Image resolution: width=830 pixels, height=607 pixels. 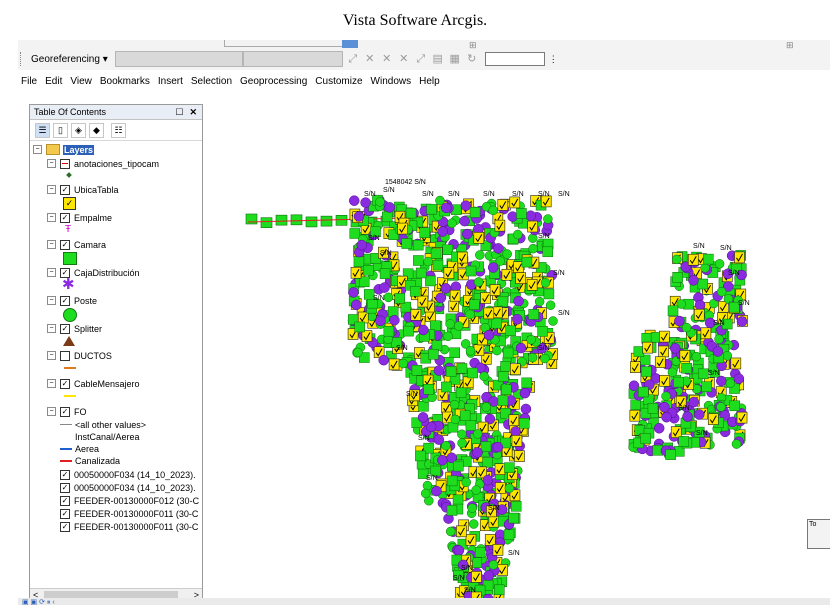 What do you see at coordinates (350, 44) in the screenshot?
I see `toolbar-blue-button` at bounding box center [350, 44].